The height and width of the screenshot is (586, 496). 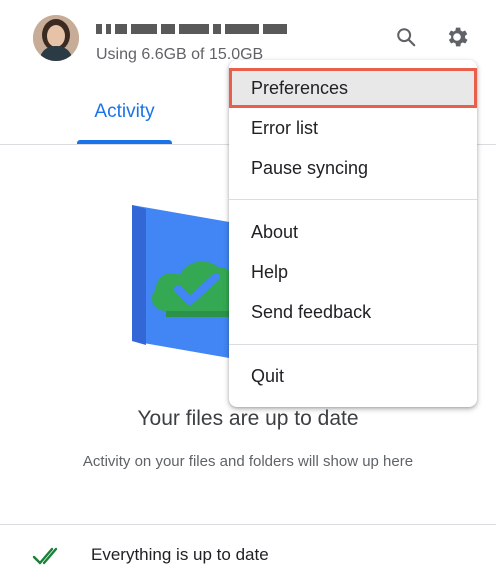 I want to click on sync-status-text: Everything is up to date, so click(x=180, y=554).